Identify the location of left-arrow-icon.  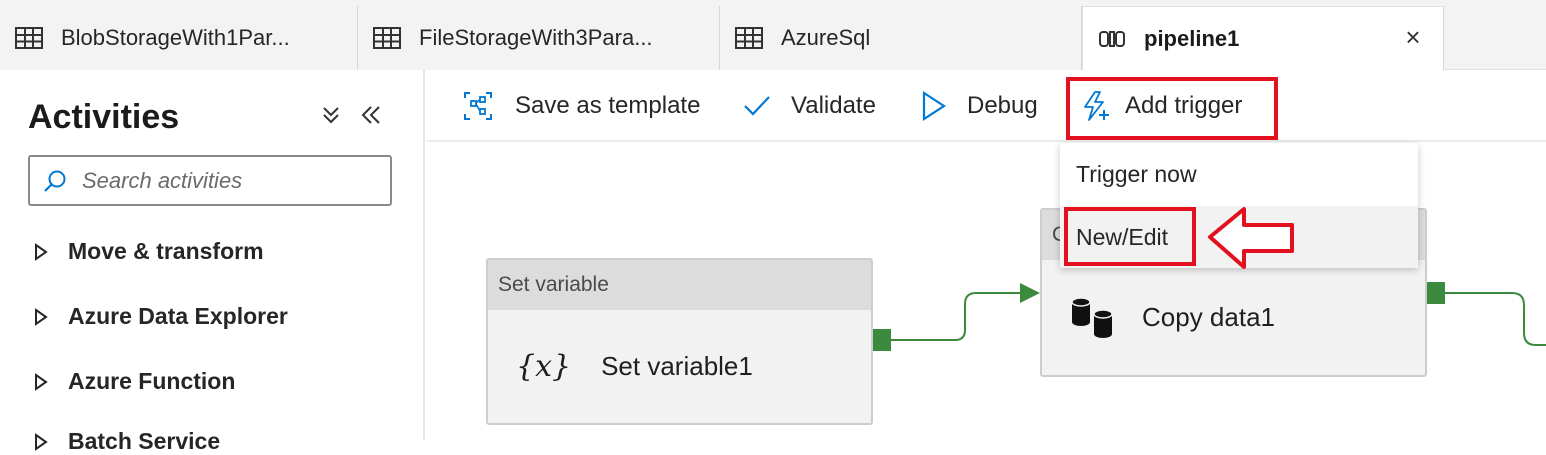
(1251, 238).